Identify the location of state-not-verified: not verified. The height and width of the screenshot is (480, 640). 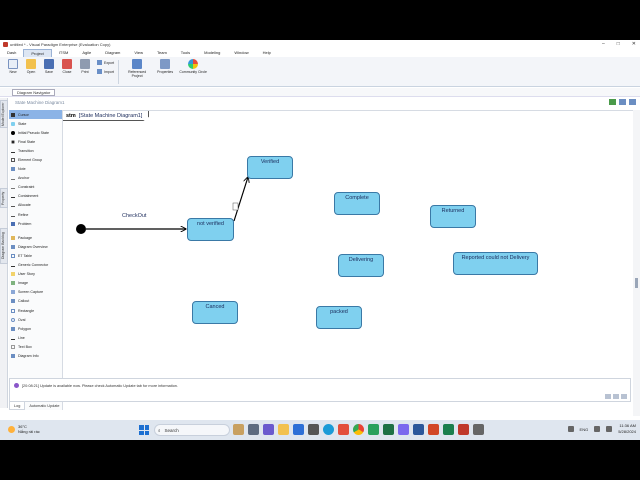
(210, 229).